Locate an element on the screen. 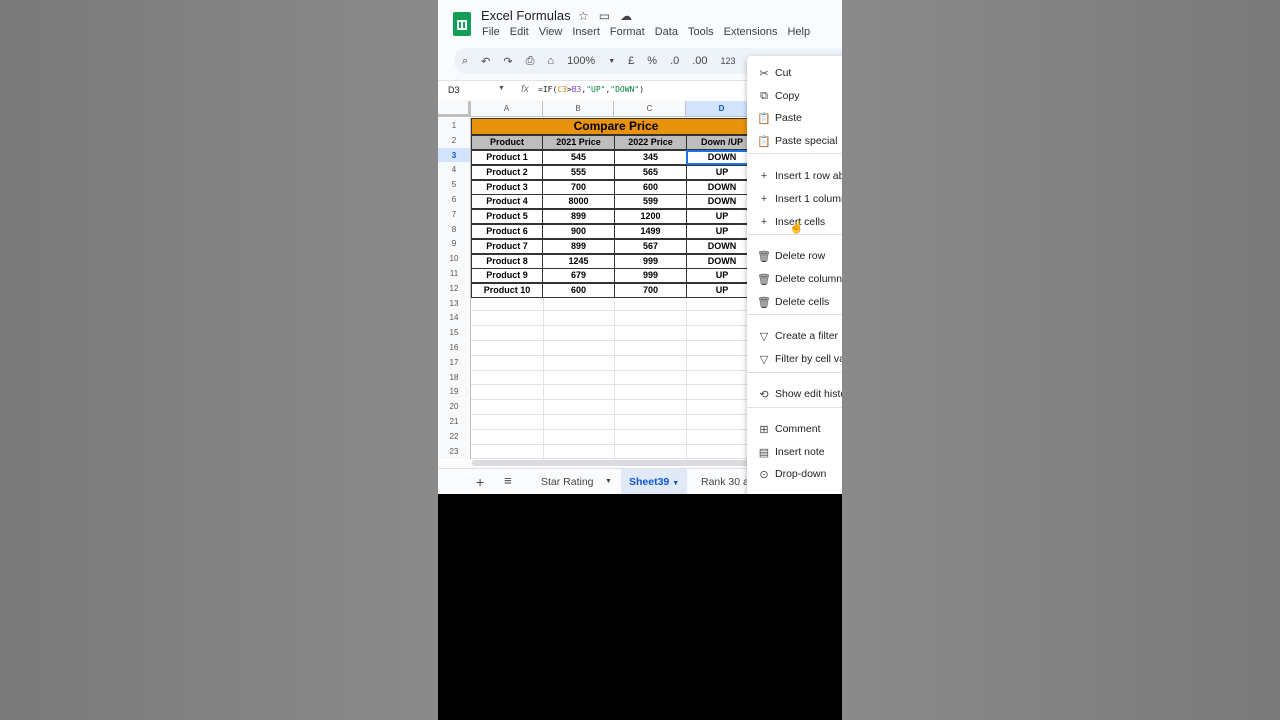  row-header: 21 is located at coordinates (454, 421).